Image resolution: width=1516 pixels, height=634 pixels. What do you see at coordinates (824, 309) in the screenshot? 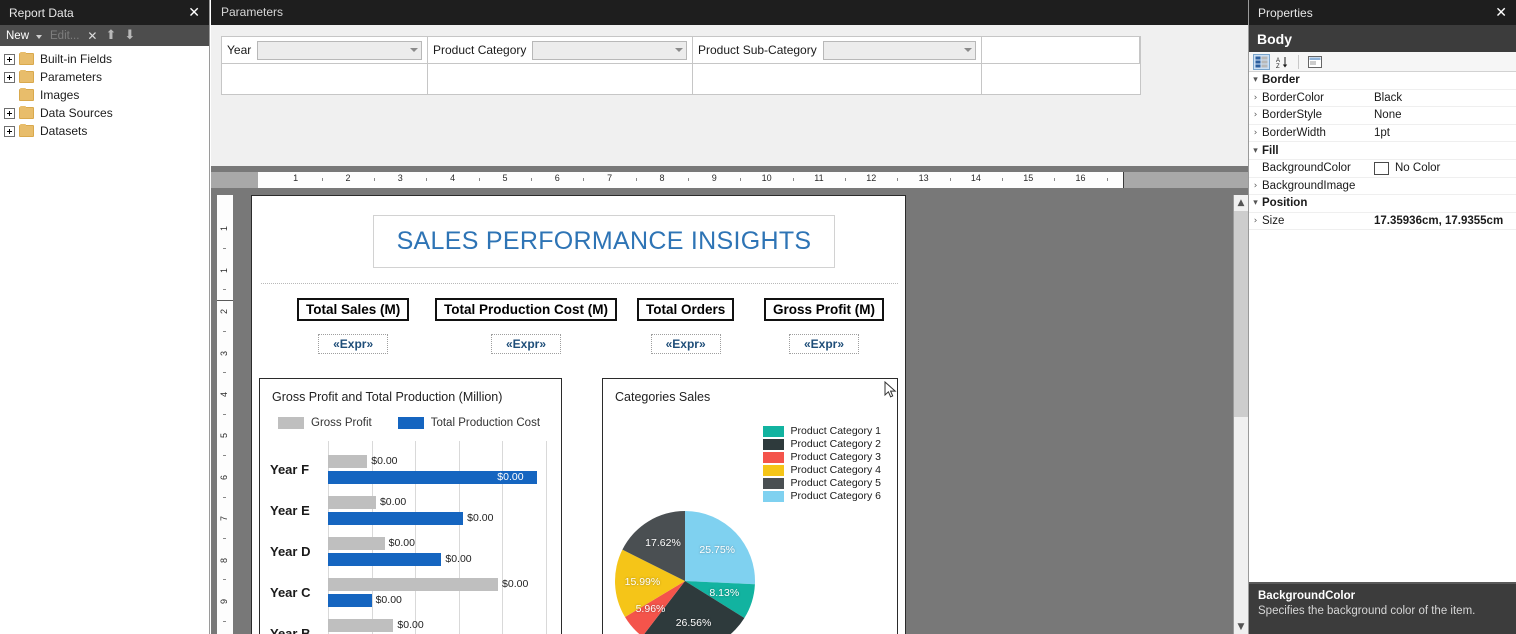
I see `kpi-label: Gross Profit (M)` at bounding box center [824, 309].